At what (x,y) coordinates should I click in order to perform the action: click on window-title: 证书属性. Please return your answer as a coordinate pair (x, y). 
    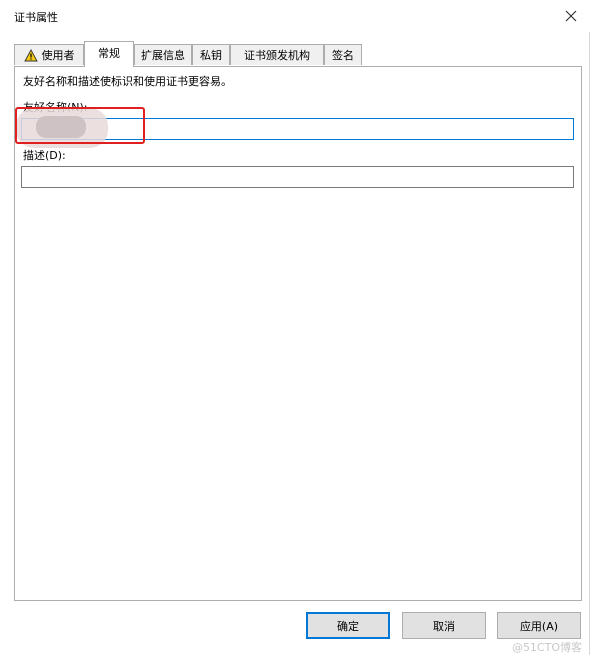
    Looking at the image, I should click on (36, 17).